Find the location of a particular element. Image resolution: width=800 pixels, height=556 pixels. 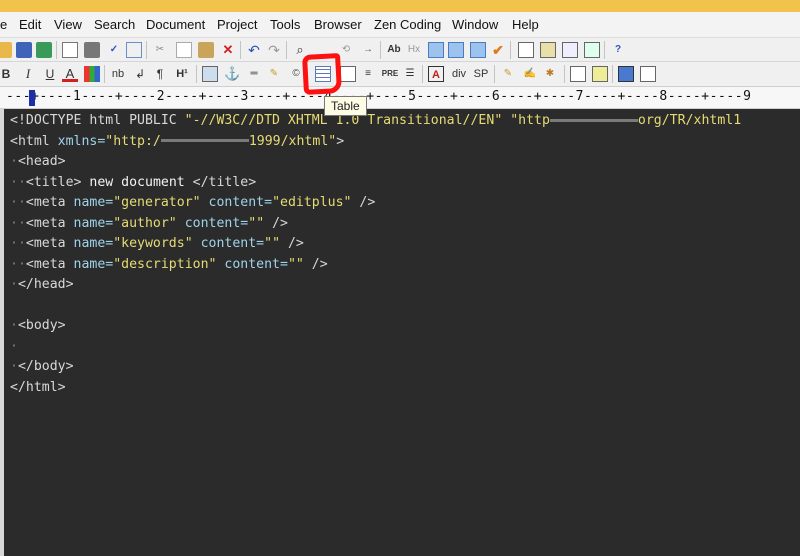

comment-icon: ✎ is located at coordinates (274, 74).